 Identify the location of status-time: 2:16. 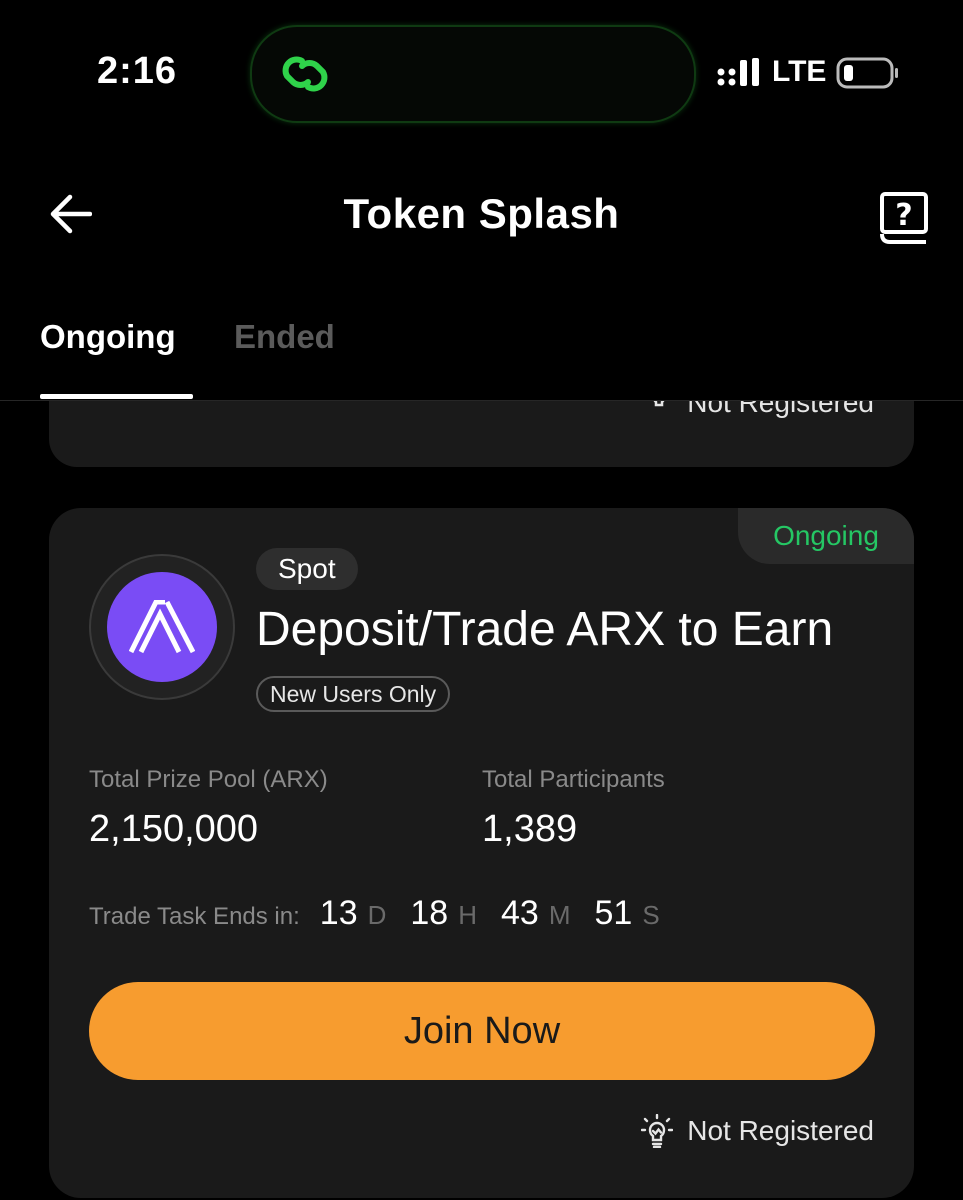
(137, 71).